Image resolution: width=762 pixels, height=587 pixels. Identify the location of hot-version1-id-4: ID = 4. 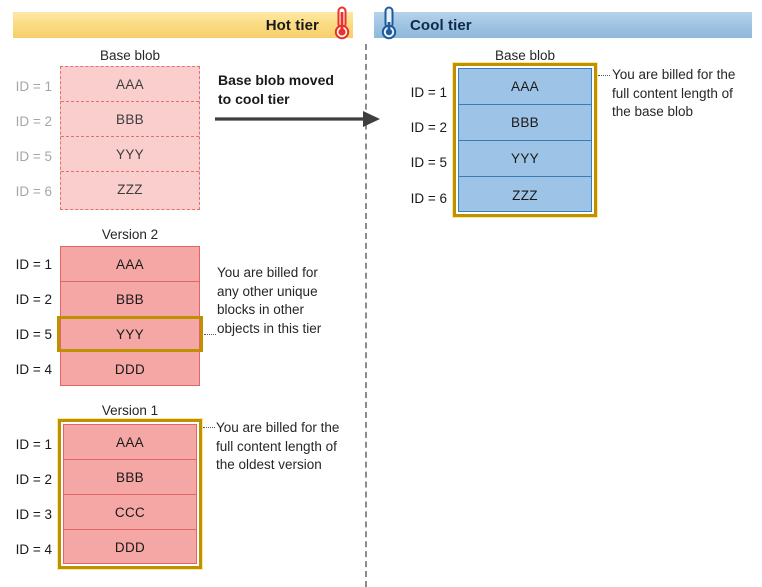
(33, 549).